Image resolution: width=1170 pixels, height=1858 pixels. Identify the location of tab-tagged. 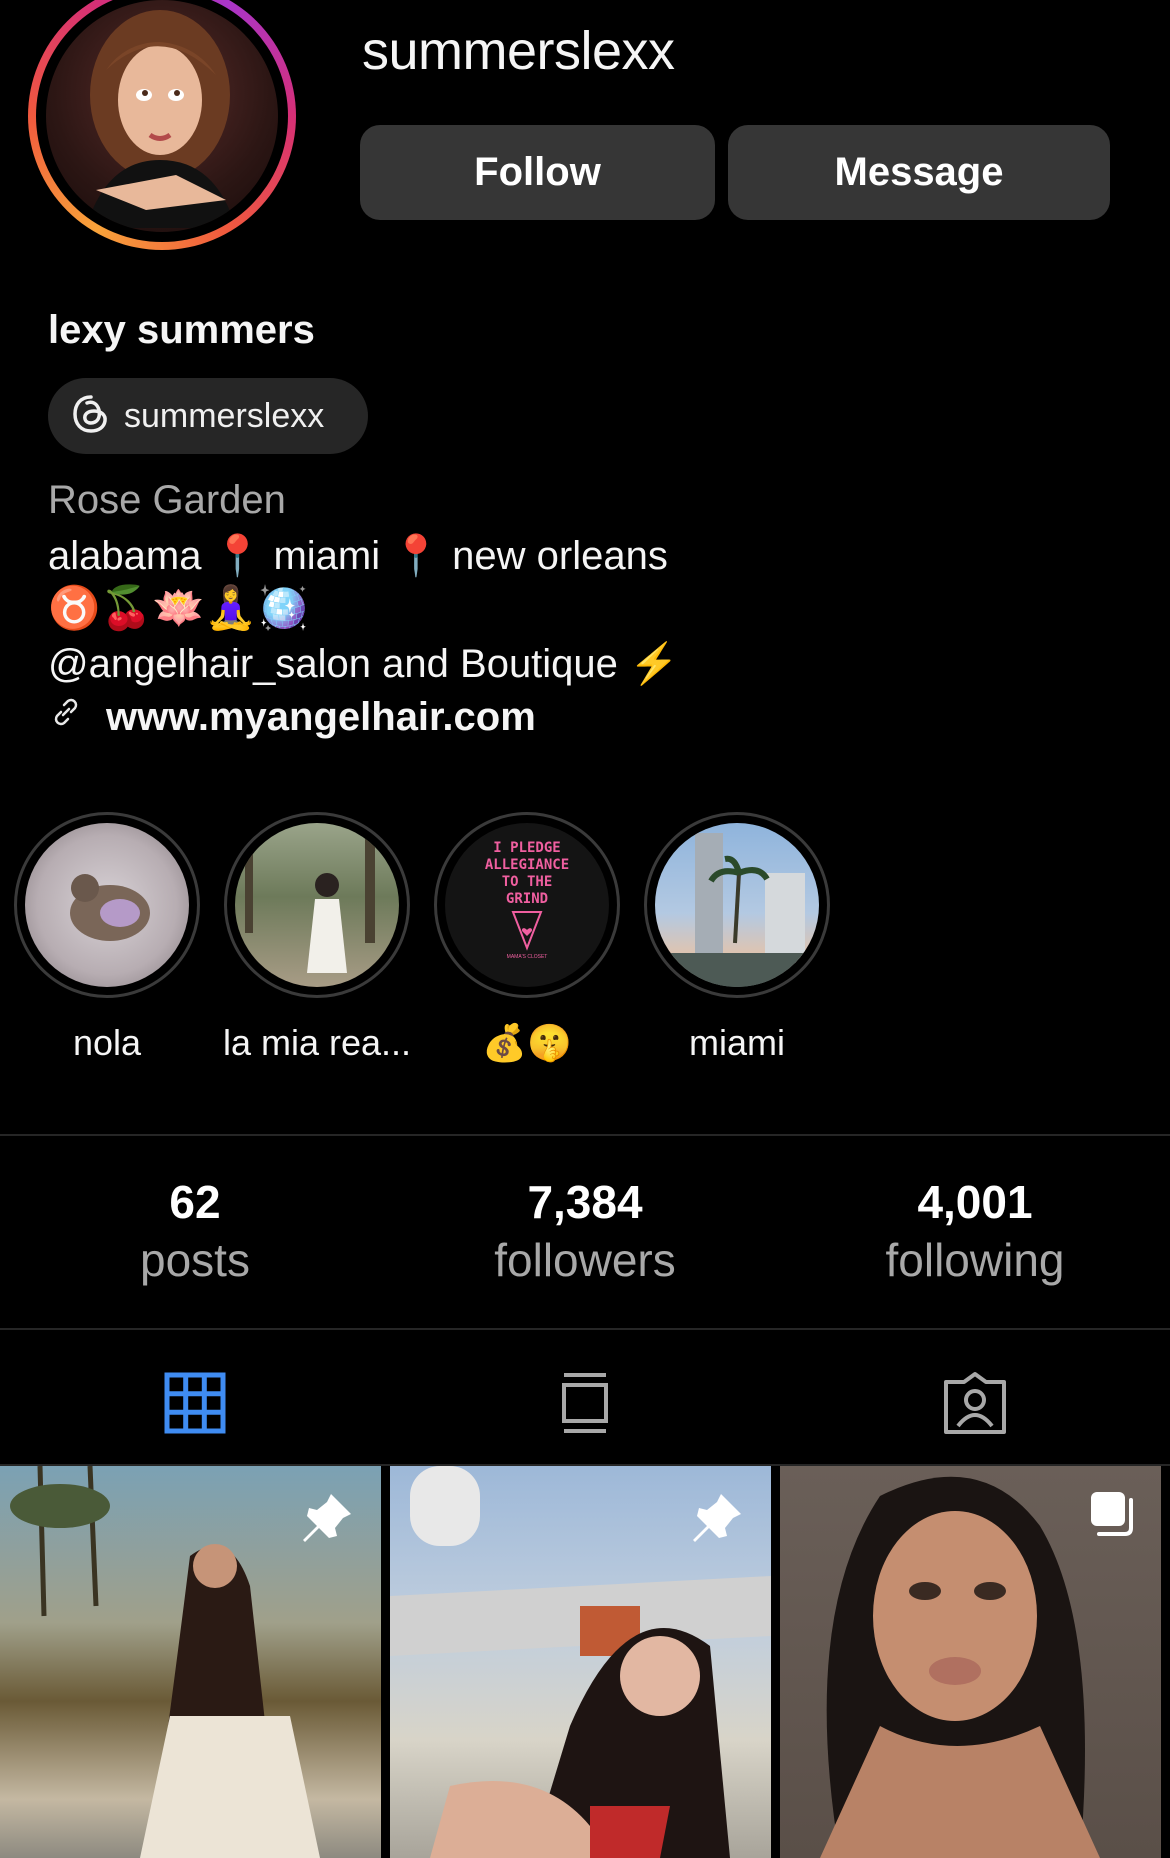
(975, 1405).